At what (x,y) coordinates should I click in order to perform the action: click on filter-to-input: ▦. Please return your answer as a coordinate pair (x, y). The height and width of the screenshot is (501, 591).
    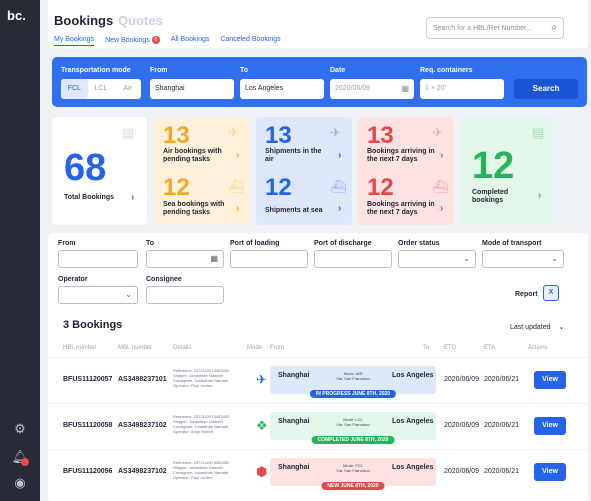
    Looking at the image, I should click on (185, 259).